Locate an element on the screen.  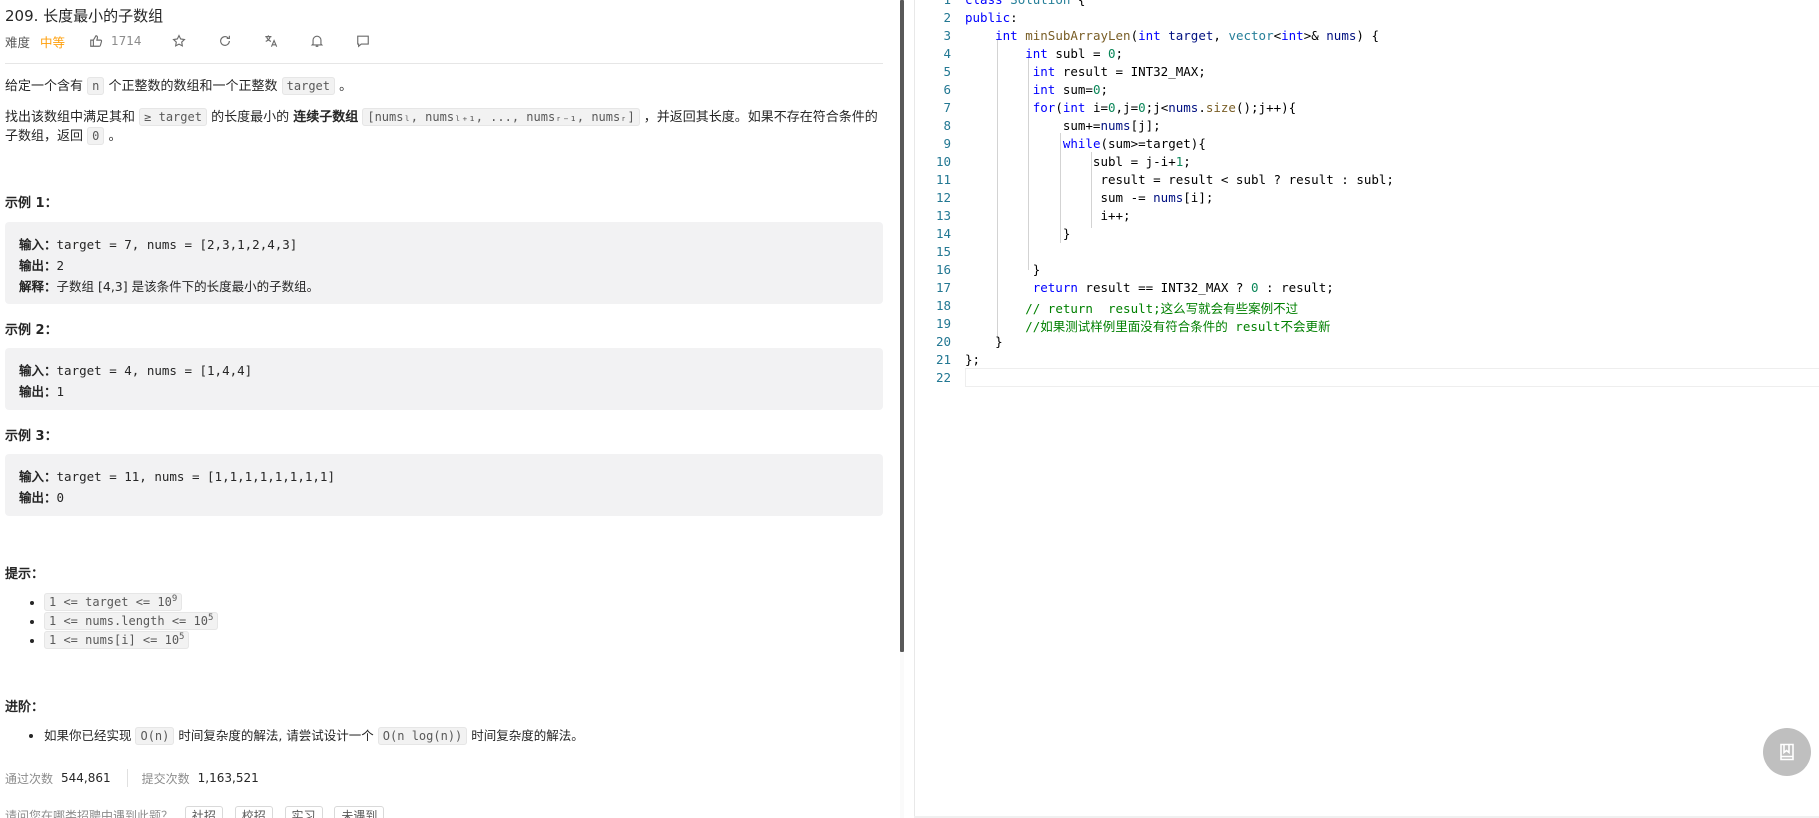
bell-icon is located at coordinates (317, 41).